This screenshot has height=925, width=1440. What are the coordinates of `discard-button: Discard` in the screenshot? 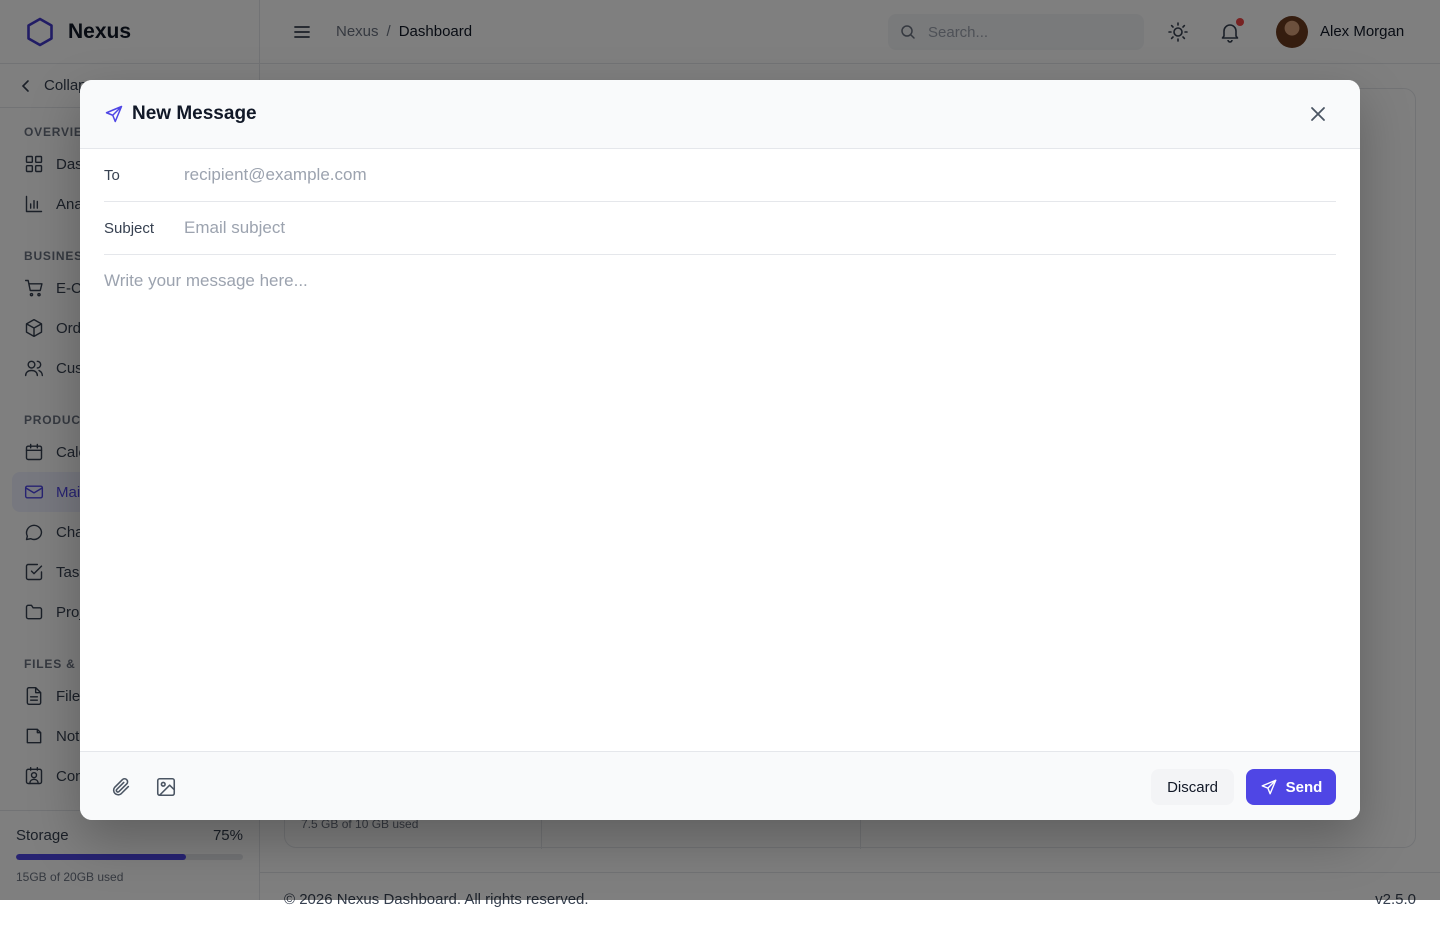 It's located at (1192, 787).